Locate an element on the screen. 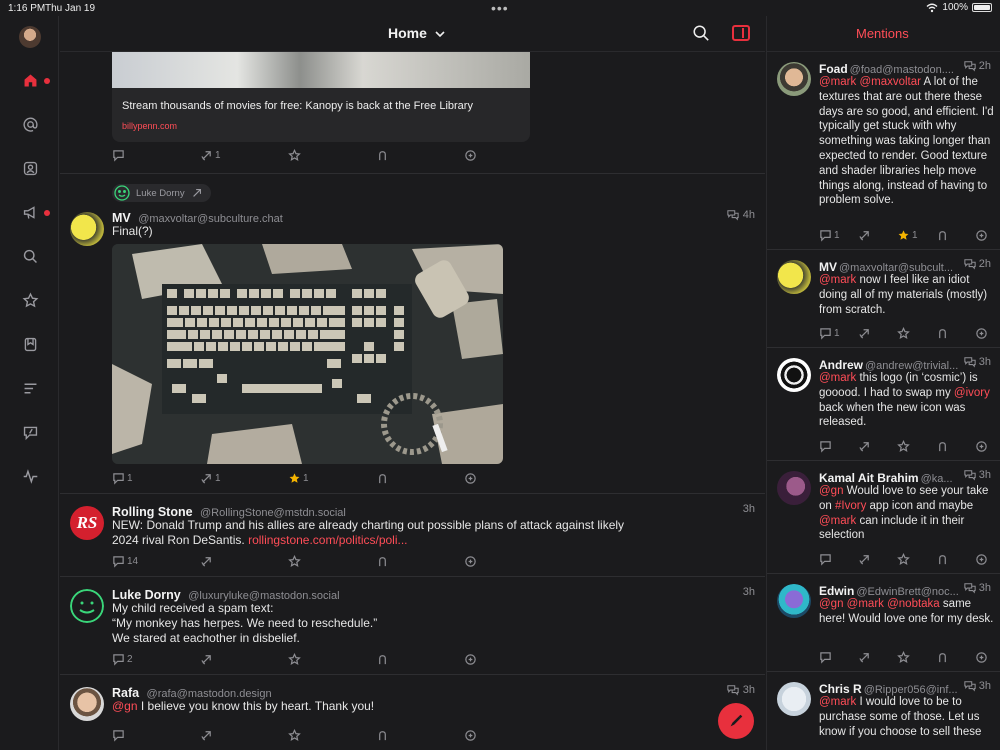  mention-link: @ivory is located at coordinates (972, 393).